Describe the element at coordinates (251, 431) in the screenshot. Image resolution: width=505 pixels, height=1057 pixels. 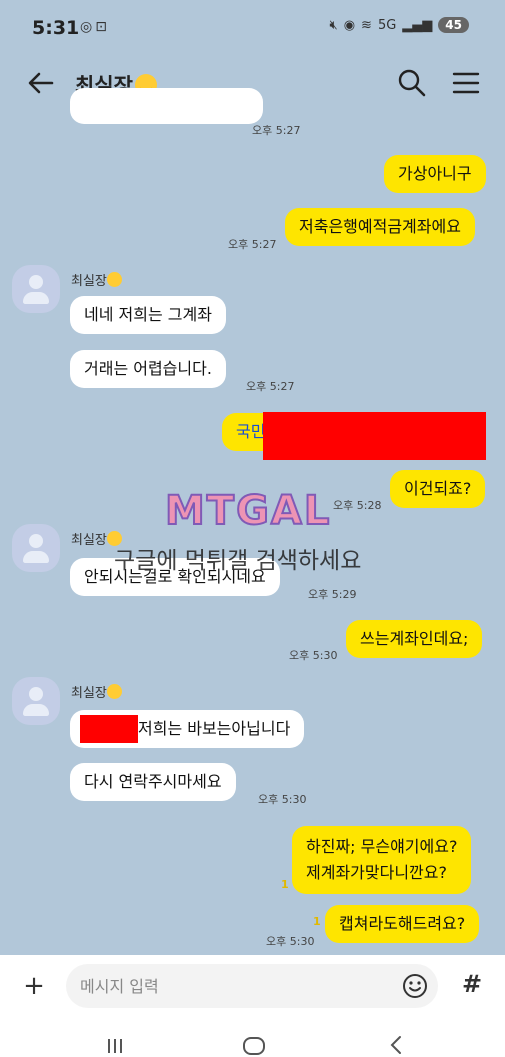
I see `bank-name-text: 국민` at that location.